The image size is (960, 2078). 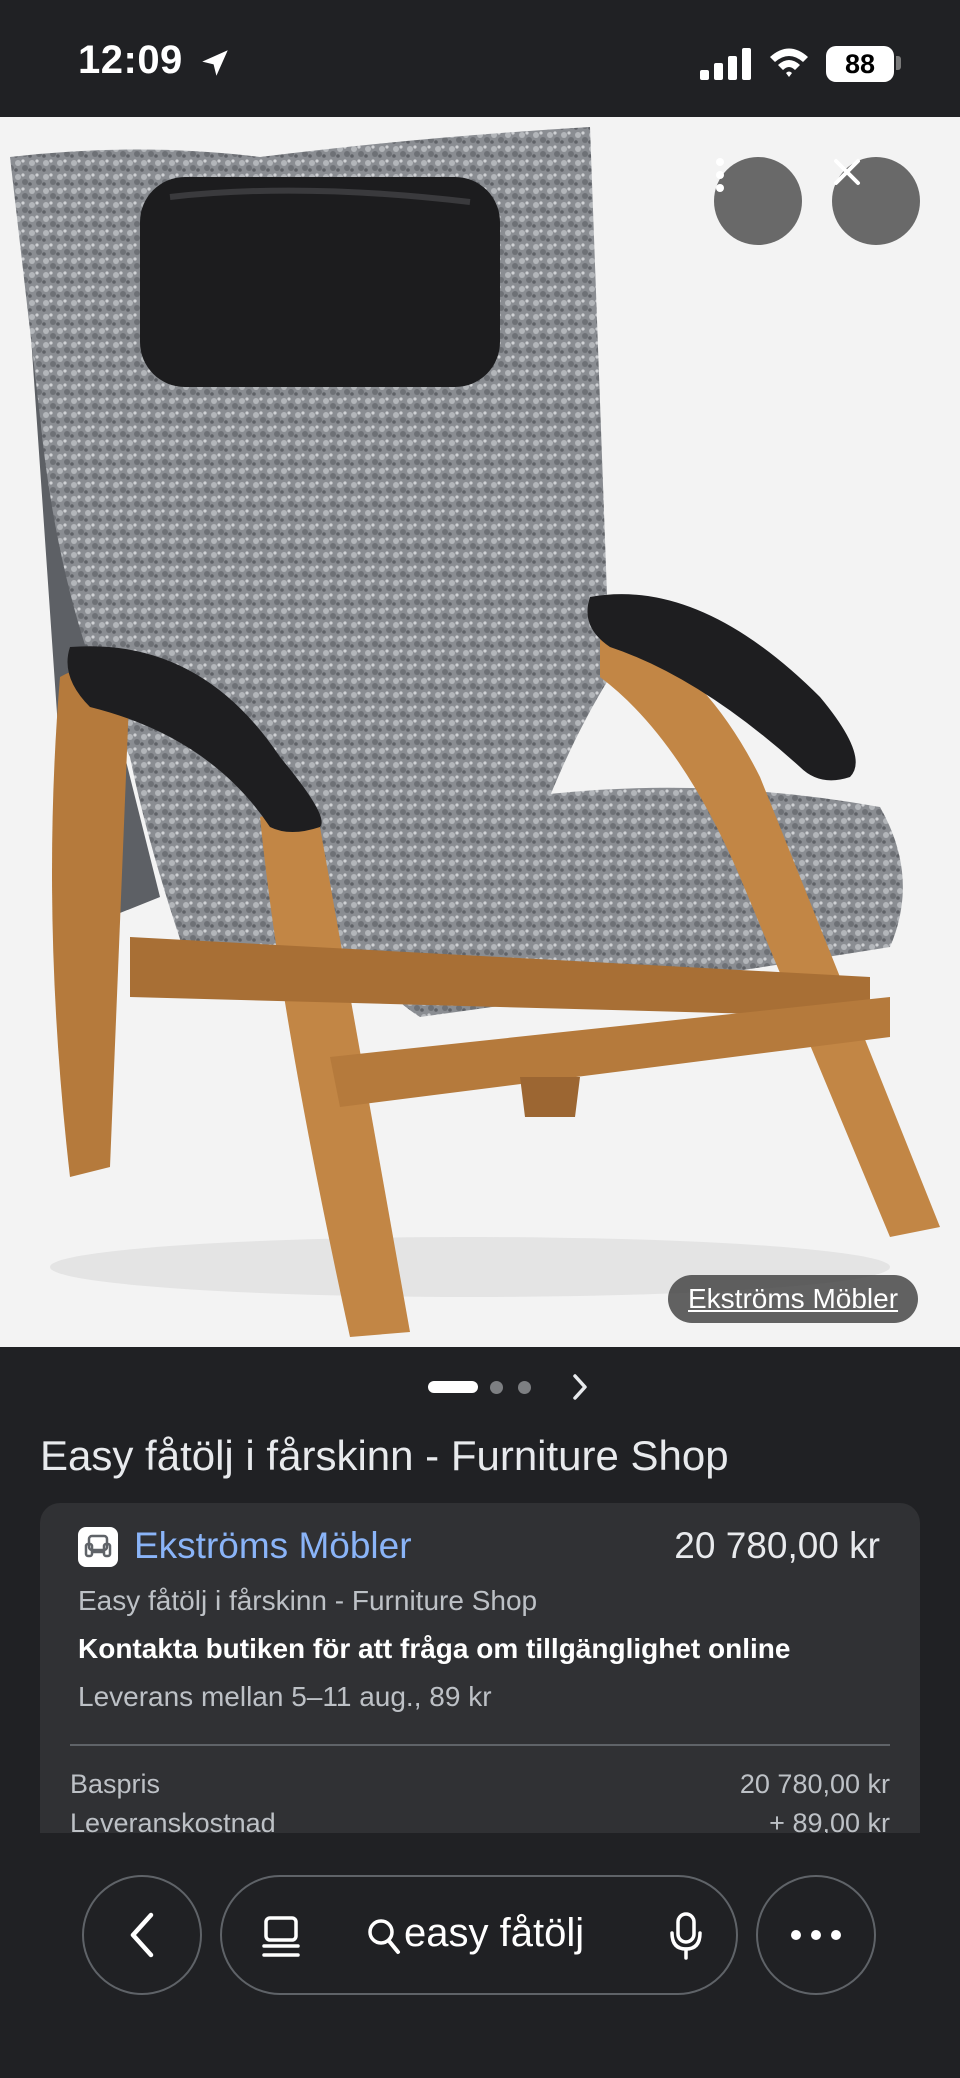 What do you see at coordinates (215, 63) in the screenshot?
I see `location-arrow-icon` at bounding box center [215, 63].